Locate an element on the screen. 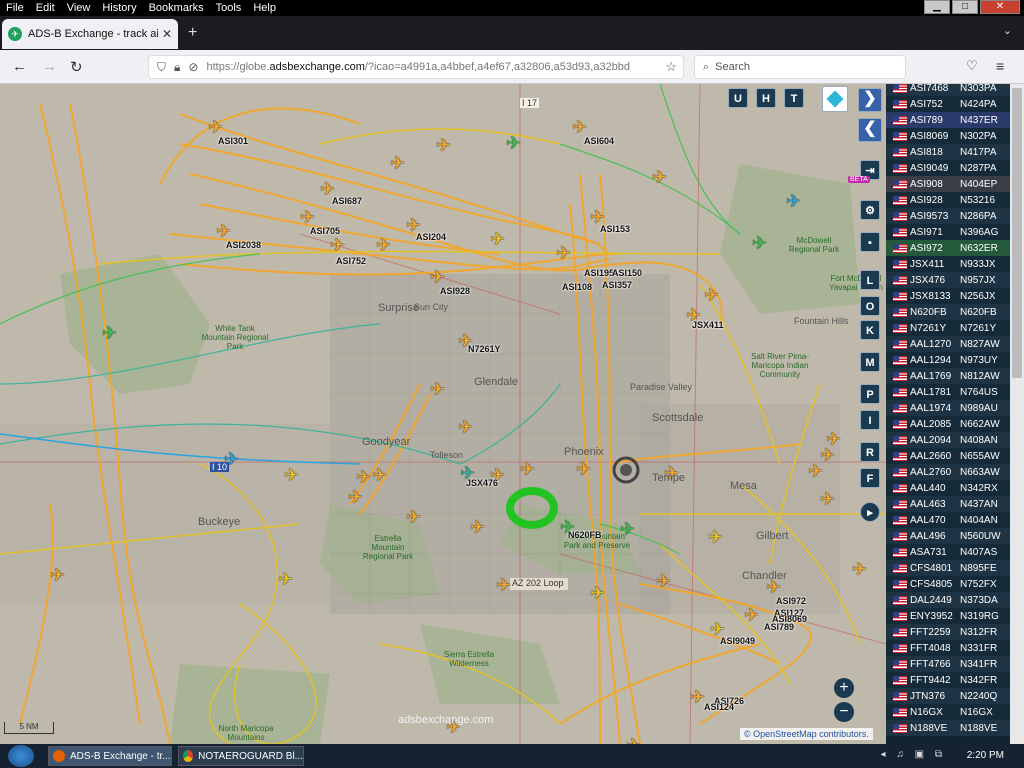 The height and width of the screenshot is (768, 1024). tracking-shield-icon: ⛉ is located at coordinates (161, 67).